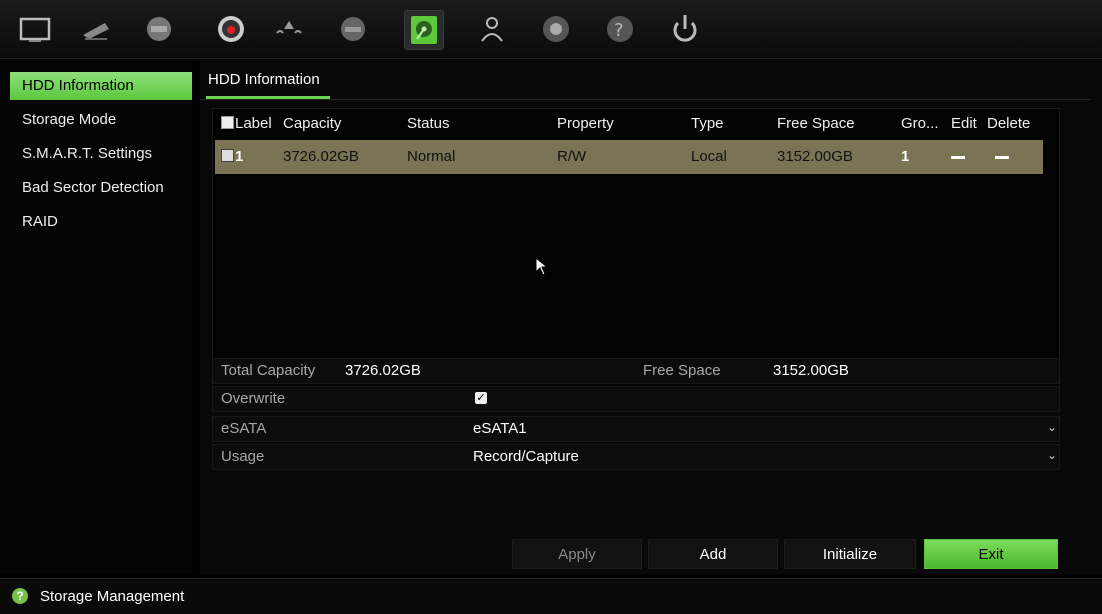  What do you see at coordinates (101, 154) in the screenshot?
I see `sidebar-item-smart-settings: S.M.A.R.T. Settings` at bounding box center [101, 154].